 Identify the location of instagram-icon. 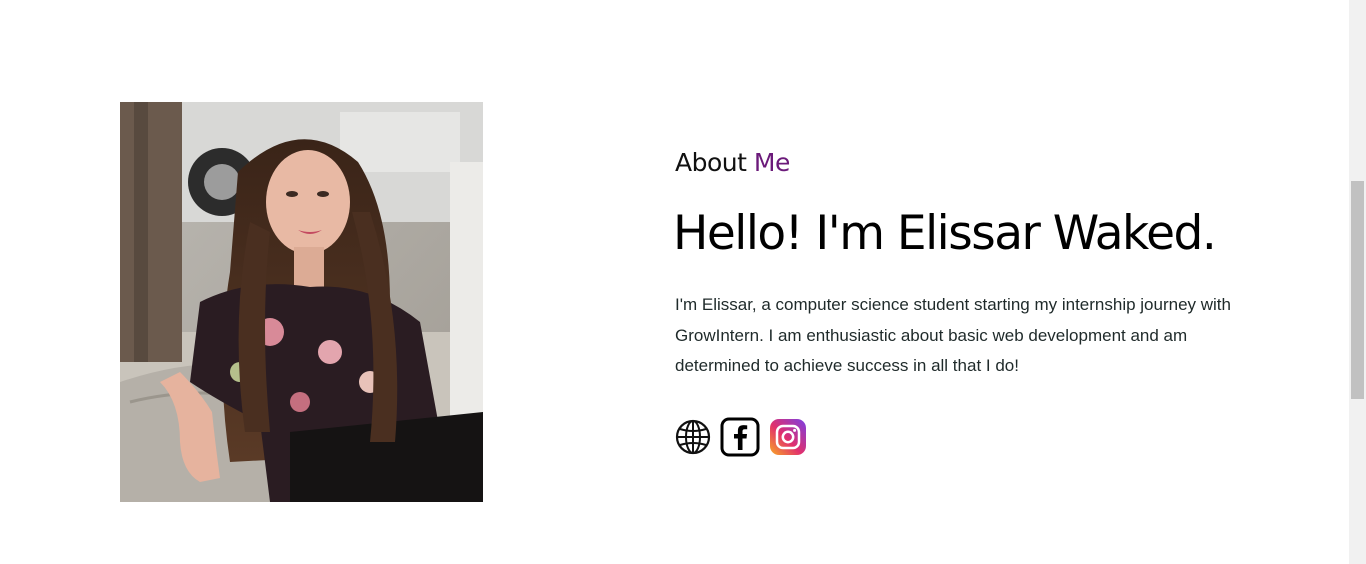
(788, 437).